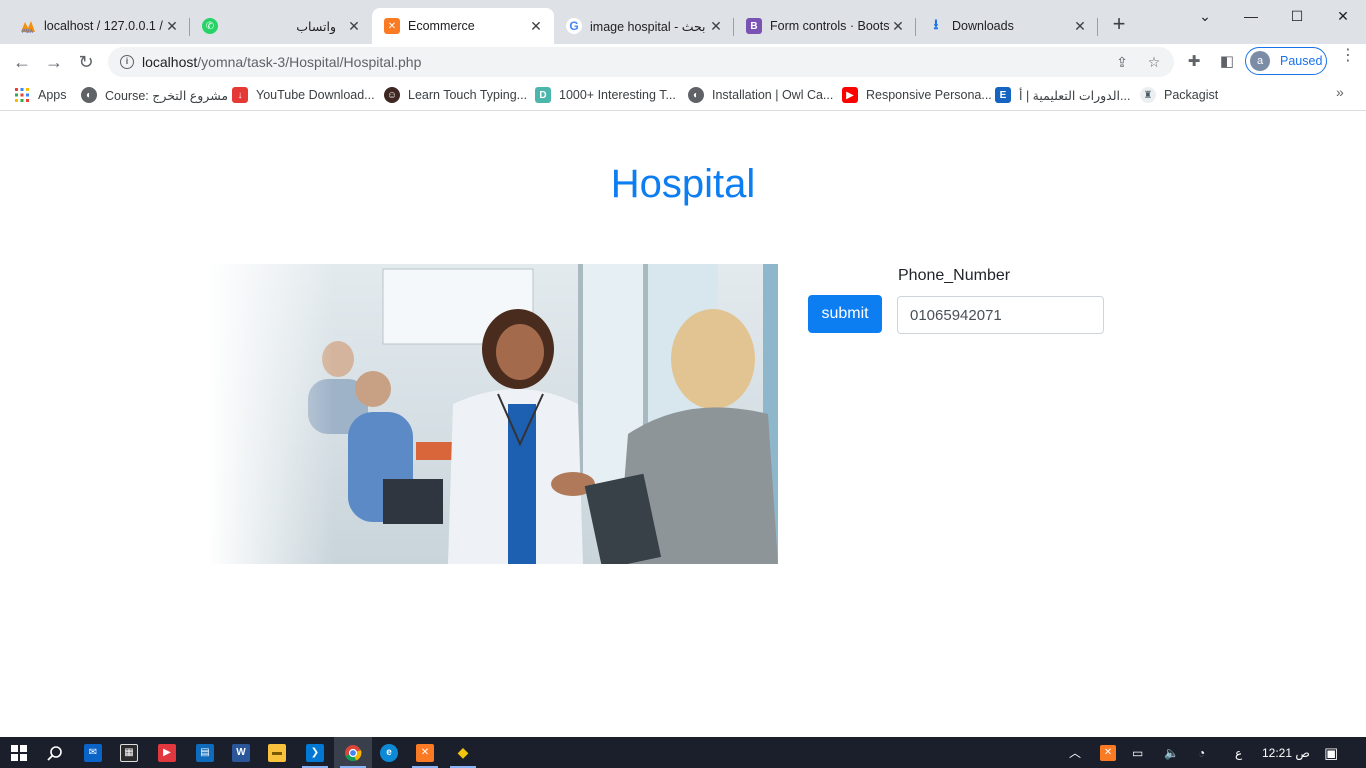 Image resolution: width=1366 pixels, height=768 pixels. Describe the element at coordinates (240, 95) in the screenshot. I see `download-red-icon: ↓` at that location.